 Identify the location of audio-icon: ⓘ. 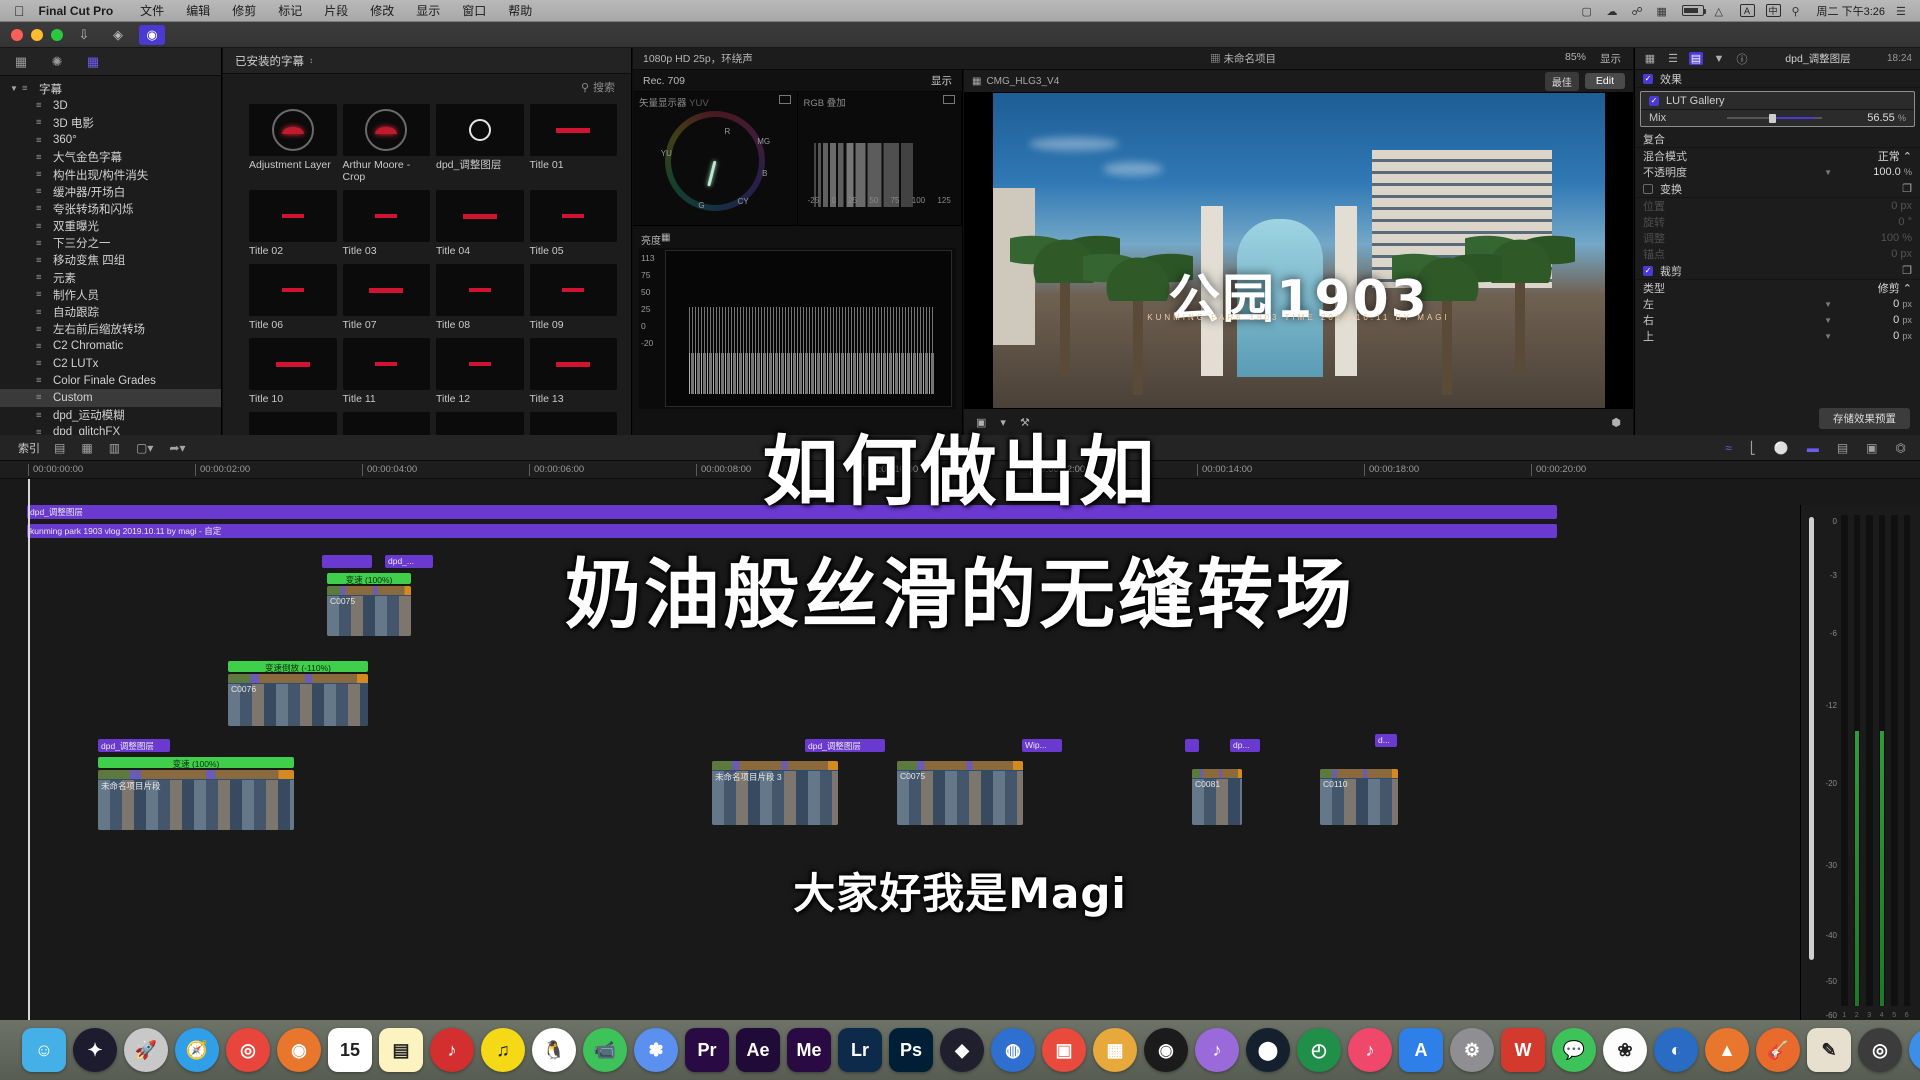
(1742, 59).